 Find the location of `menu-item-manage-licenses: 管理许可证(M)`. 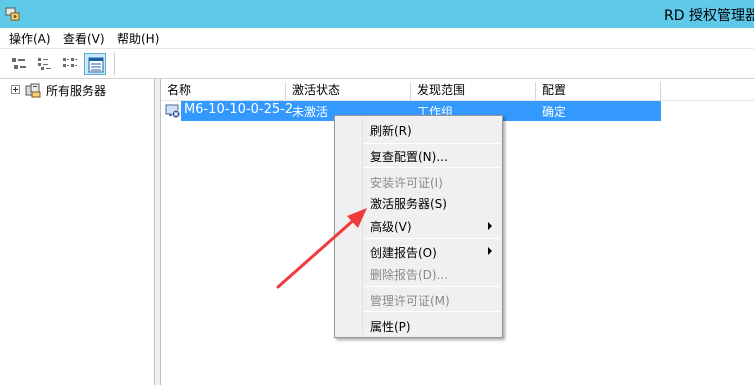

menu-item-manage-licenses: 管理许可证(M) is located at coordinates (410, 300).